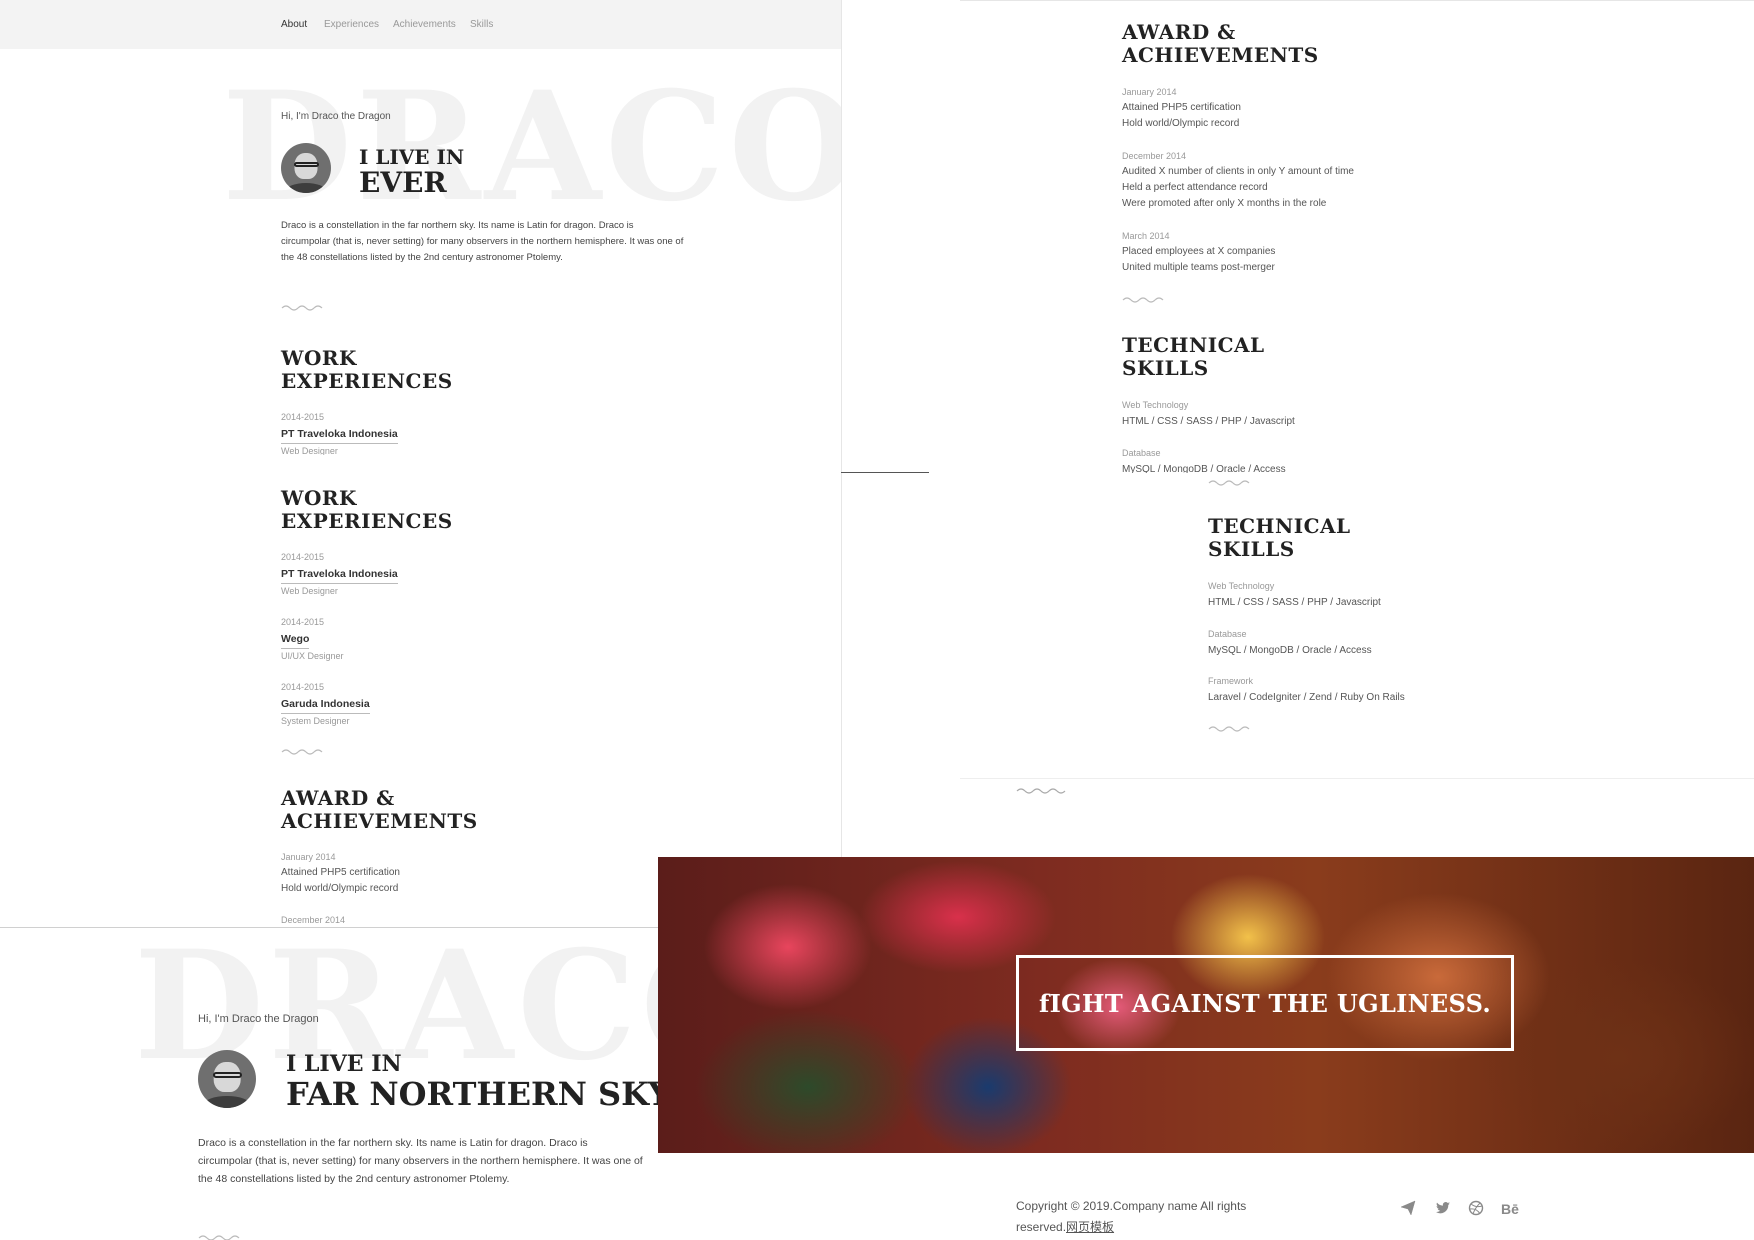  I want to click on award-item: Placed employees at X companies, so click(1199, 251).